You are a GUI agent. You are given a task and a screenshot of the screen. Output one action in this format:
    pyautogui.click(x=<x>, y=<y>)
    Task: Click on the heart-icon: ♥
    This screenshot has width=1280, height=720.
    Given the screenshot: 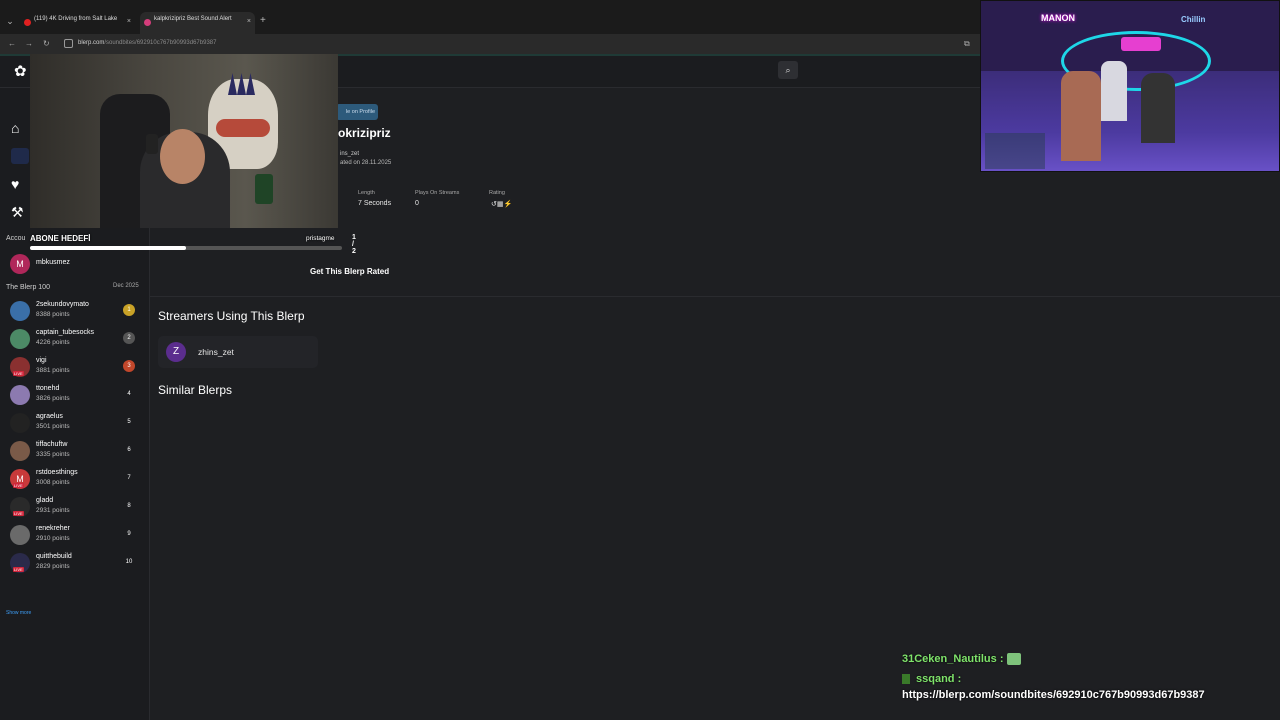 What is the action you would take?
    pyautogui.click(x=15, y=184)
    